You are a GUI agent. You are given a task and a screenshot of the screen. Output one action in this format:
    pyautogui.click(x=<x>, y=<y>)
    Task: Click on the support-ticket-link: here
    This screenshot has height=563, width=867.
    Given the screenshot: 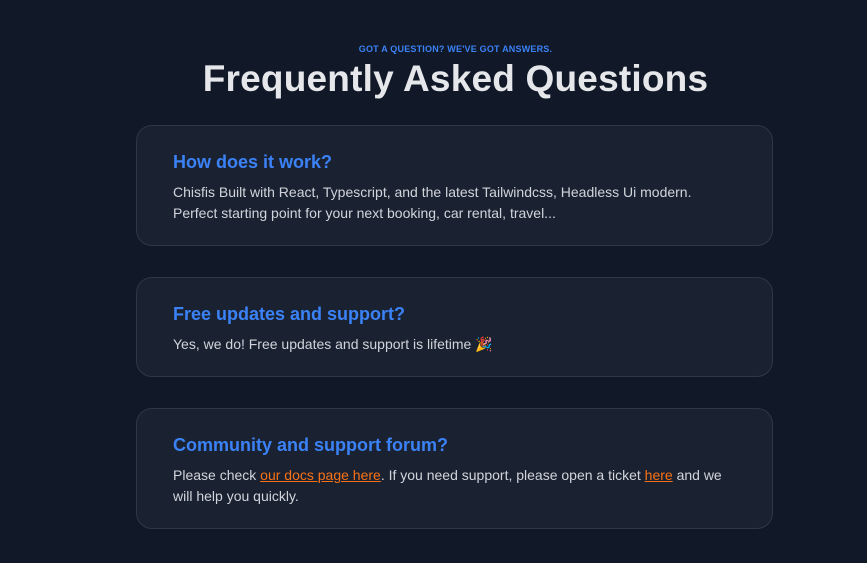 What is the action you would take?
    pyautogui.click(x=659, y=475)
    